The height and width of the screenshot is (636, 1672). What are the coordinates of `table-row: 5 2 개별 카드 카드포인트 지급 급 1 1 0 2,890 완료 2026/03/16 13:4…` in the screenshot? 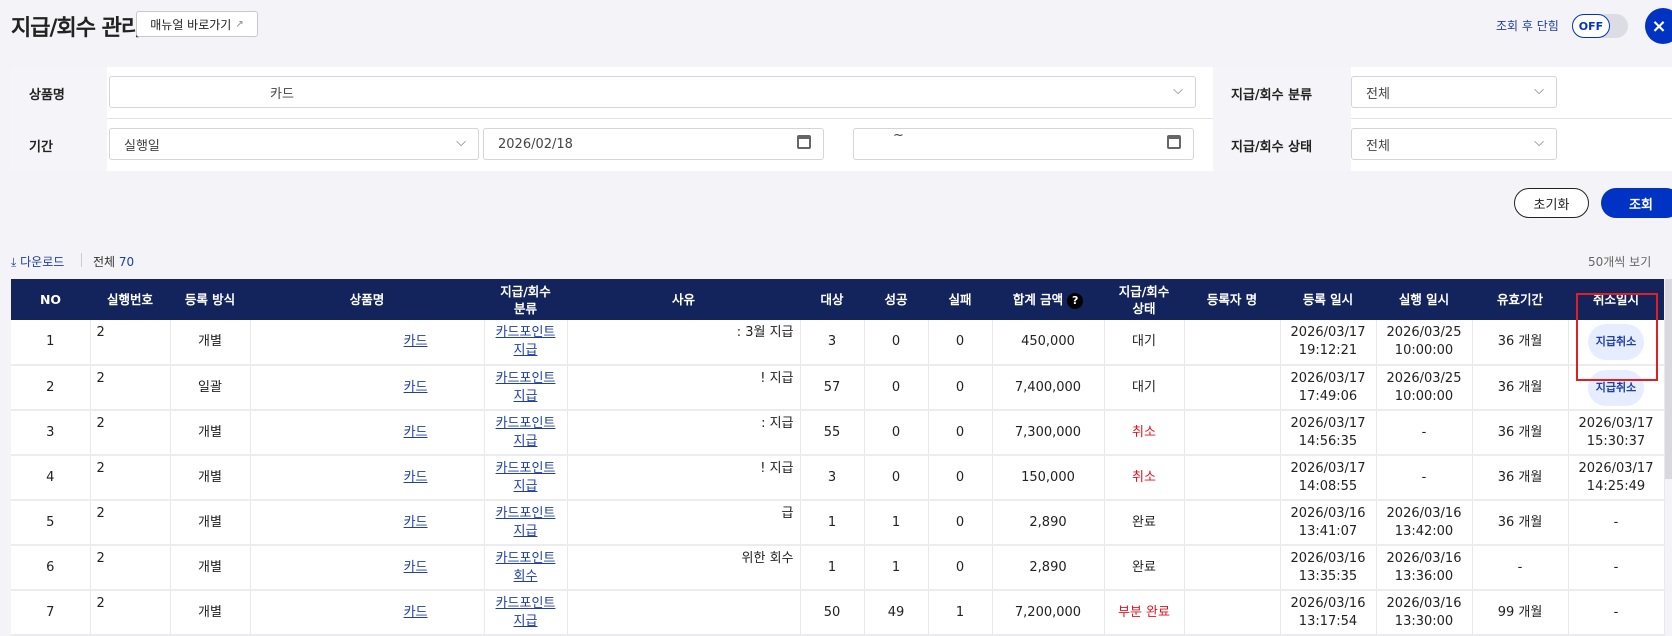 It's located at (838, 523).